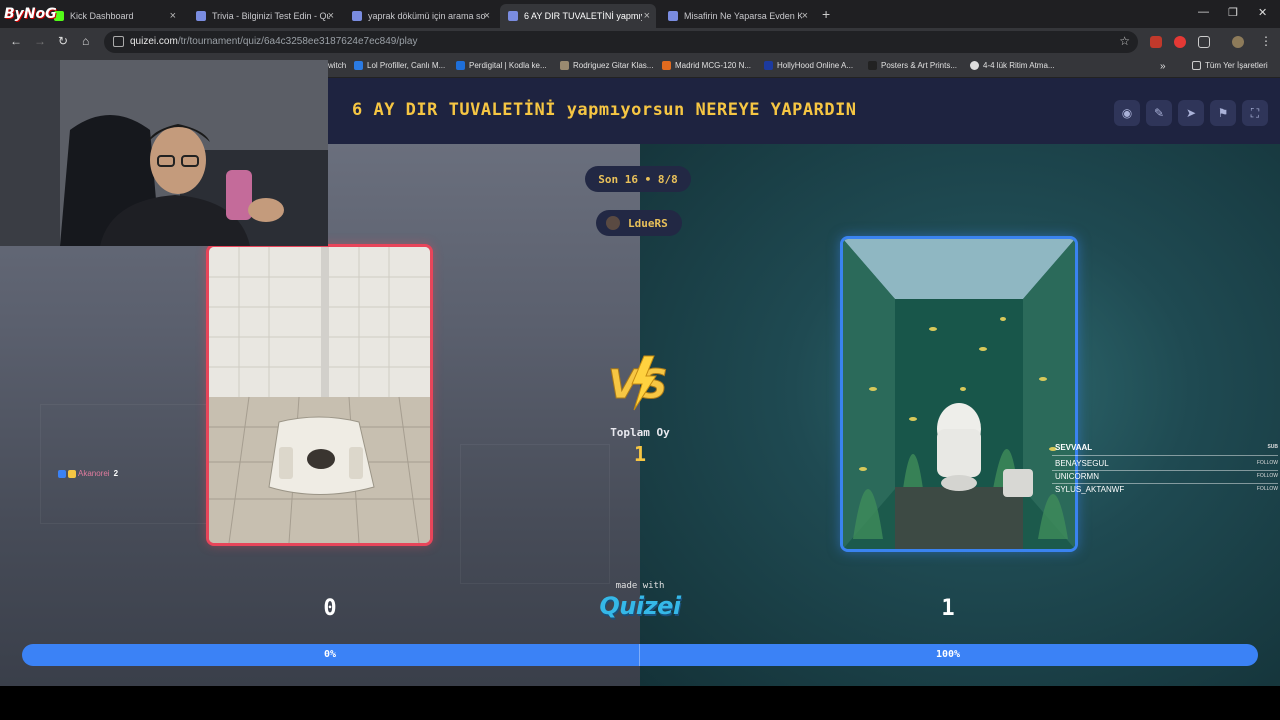 This screenshot has height=720, width=1280. I want to click on aquarium-toilet-image, so click(959, 394).